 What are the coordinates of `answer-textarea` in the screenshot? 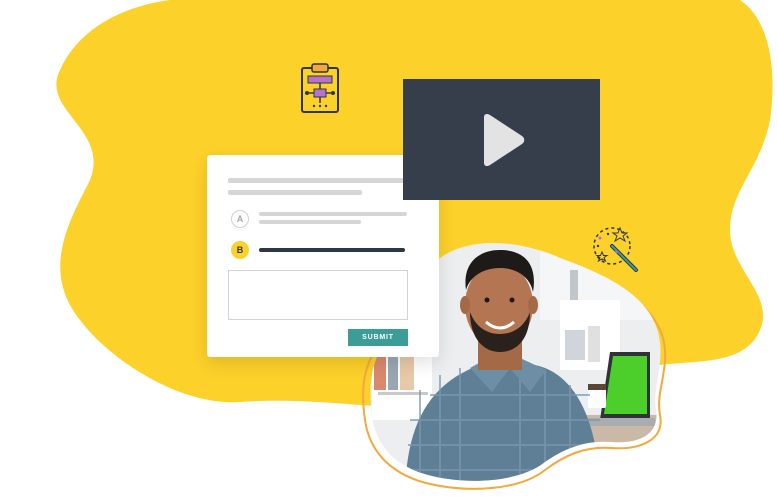 It's located at (318, 295).